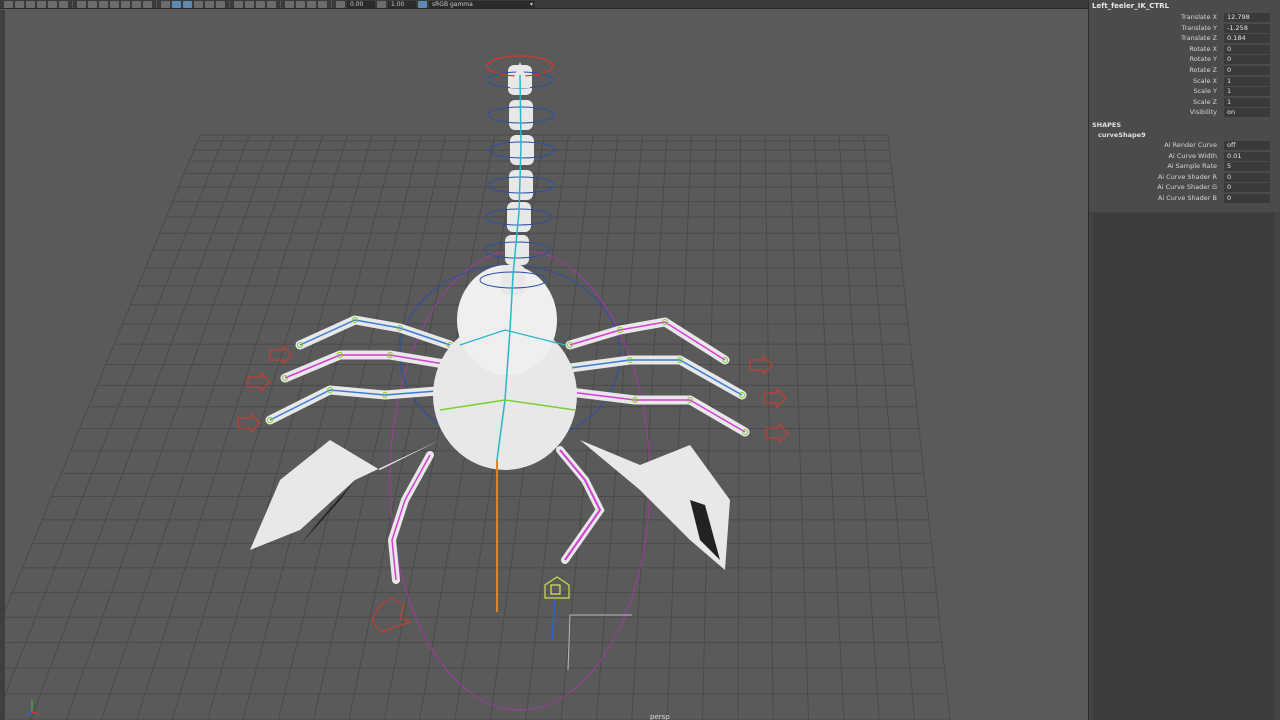 The image size is (1280, 720). Describe the element at coordinates (63, 4) in the screenshot. I see `grease-pencil-icon` at that location.